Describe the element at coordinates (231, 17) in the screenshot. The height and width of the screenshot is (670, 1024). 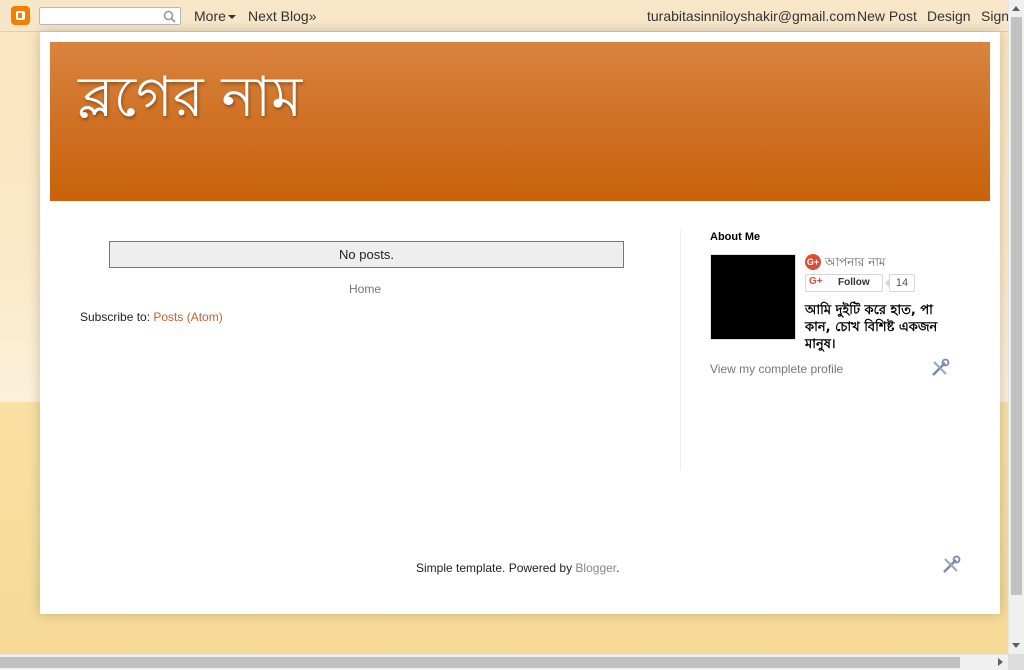
I see `caret-down-icon` at that location.